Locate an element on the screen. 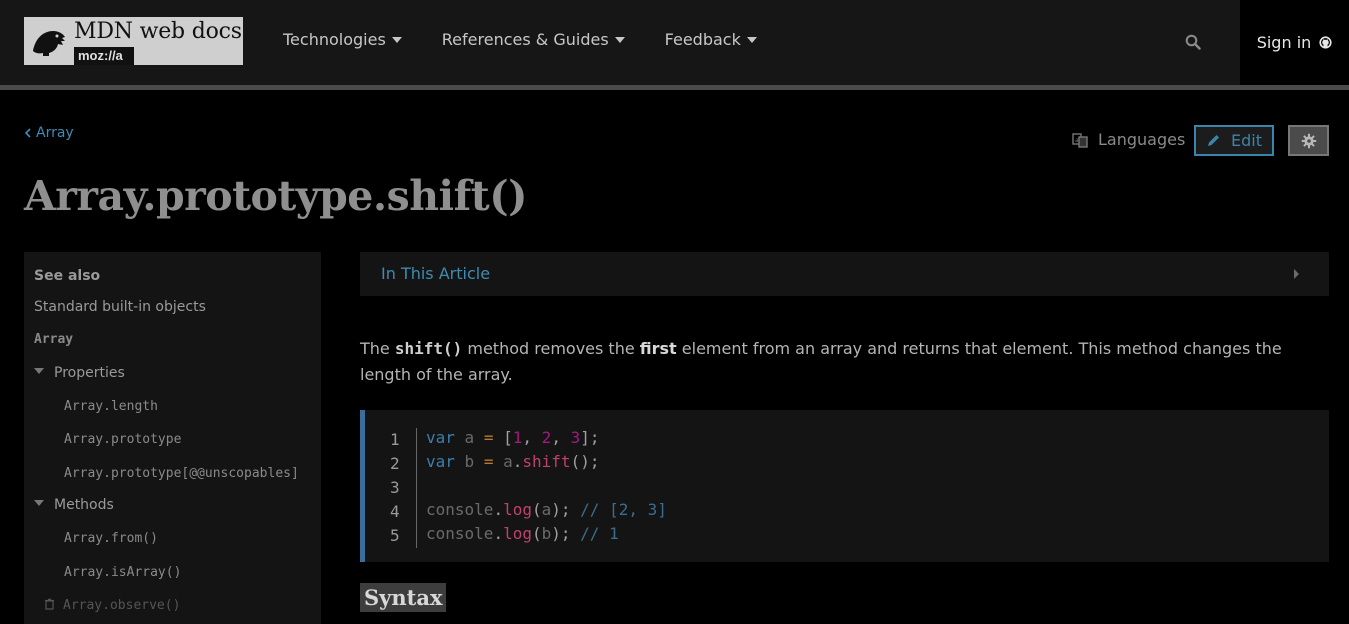 This screenshot has width=1349, height=624. pencil-icon is located at coordinates (1213, 140).